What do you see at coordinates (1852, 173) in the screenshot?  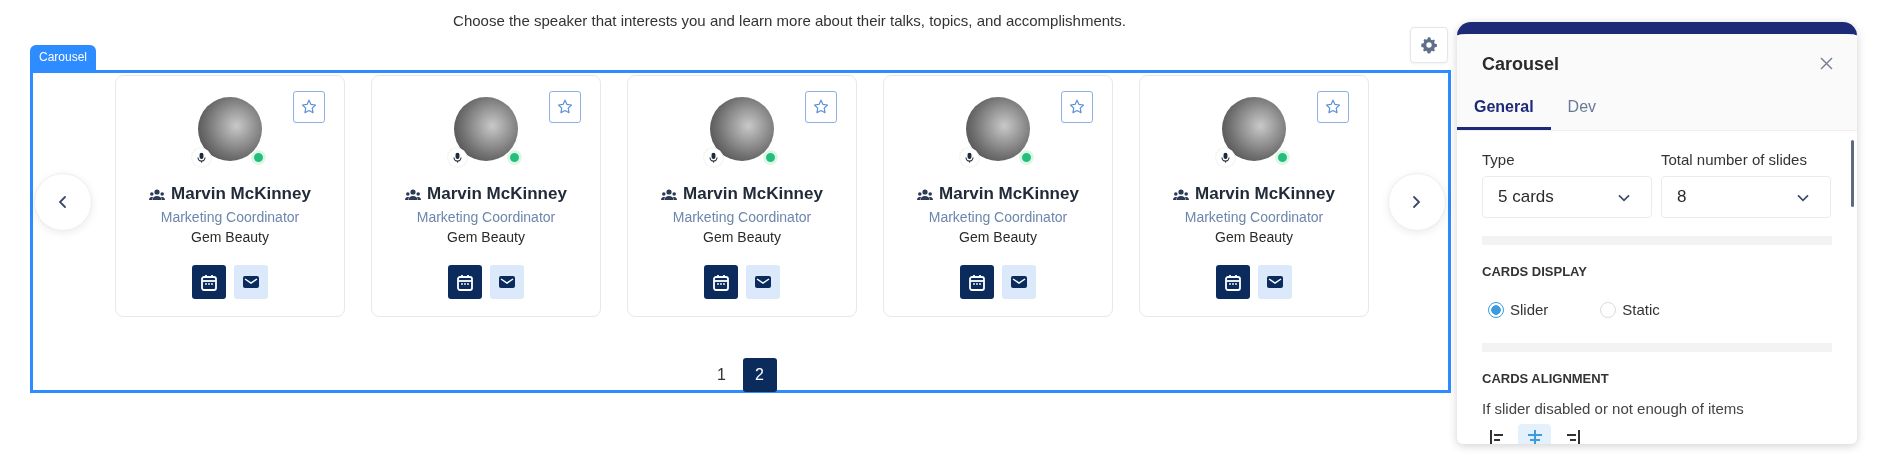 I see `scrollbar-thumb` at bounding box center [1852, 173].